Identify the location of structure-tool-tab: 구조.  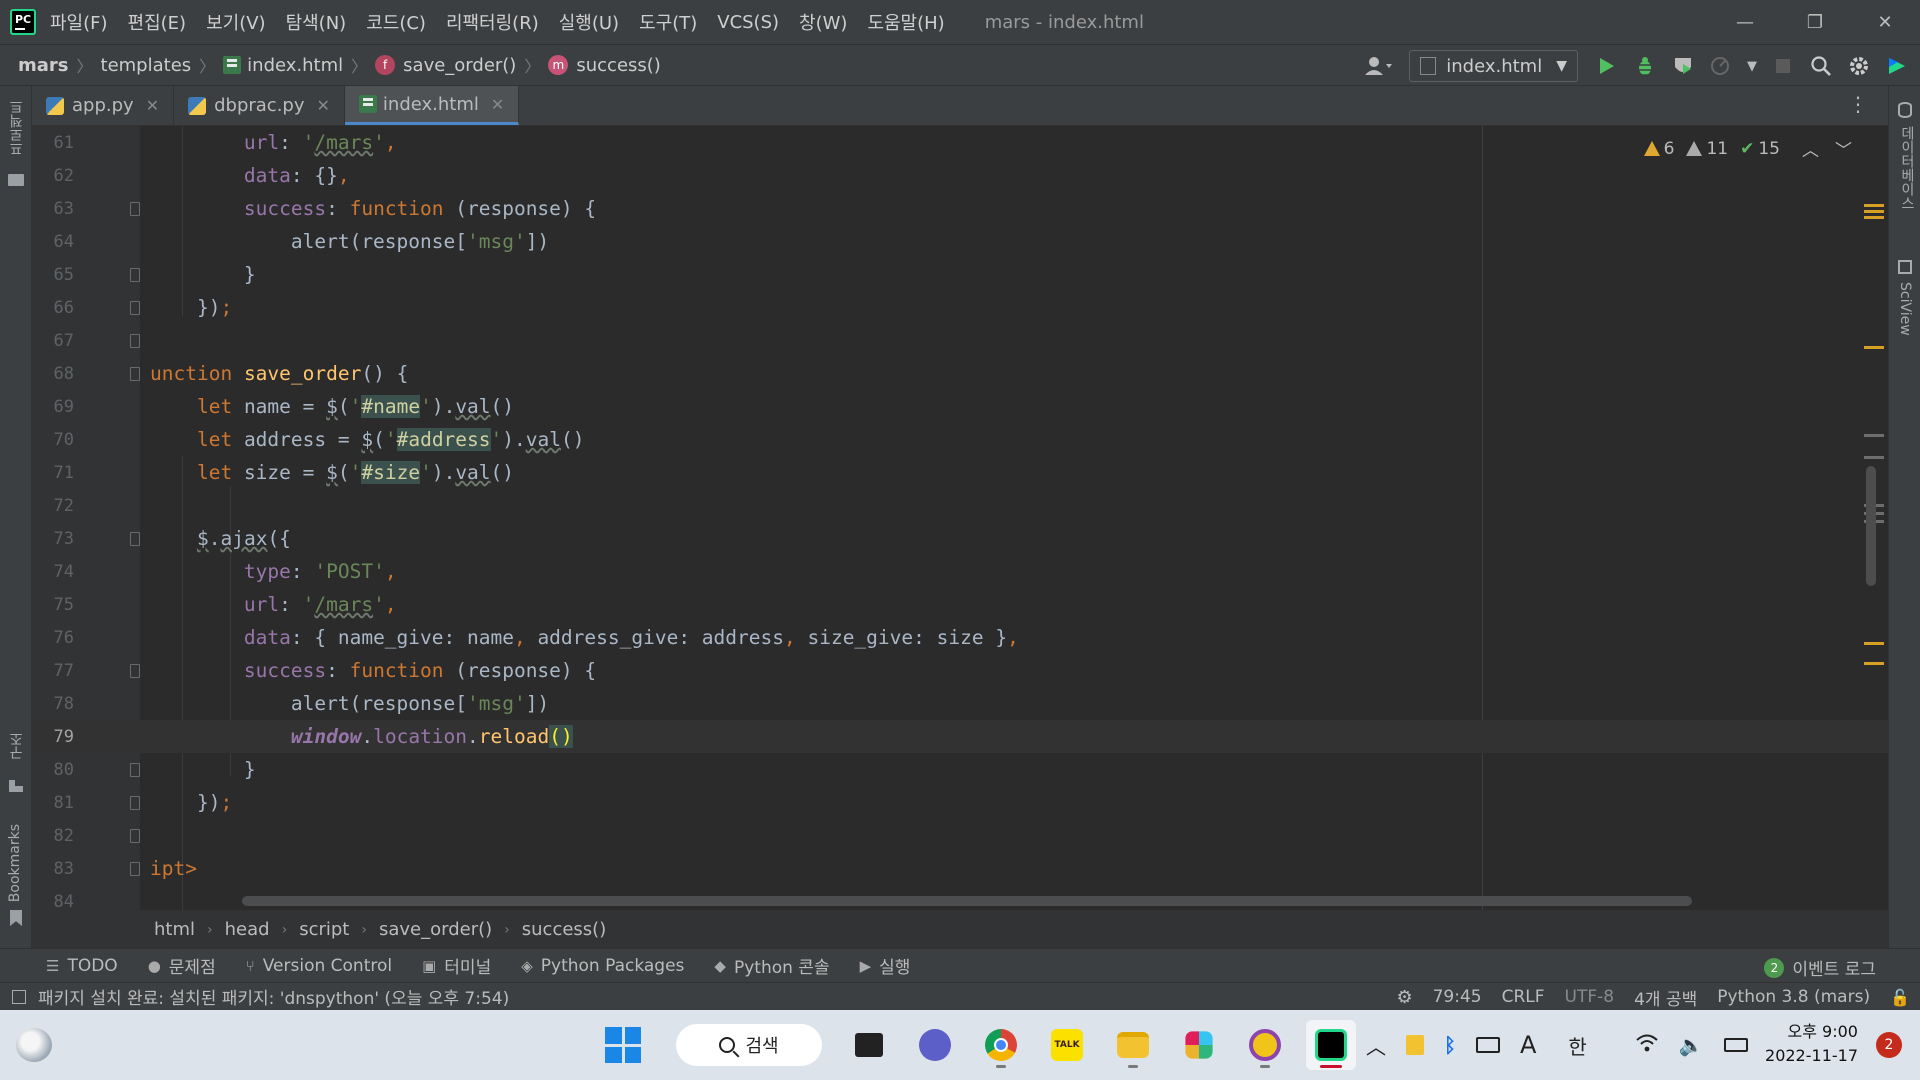
(17, 746).